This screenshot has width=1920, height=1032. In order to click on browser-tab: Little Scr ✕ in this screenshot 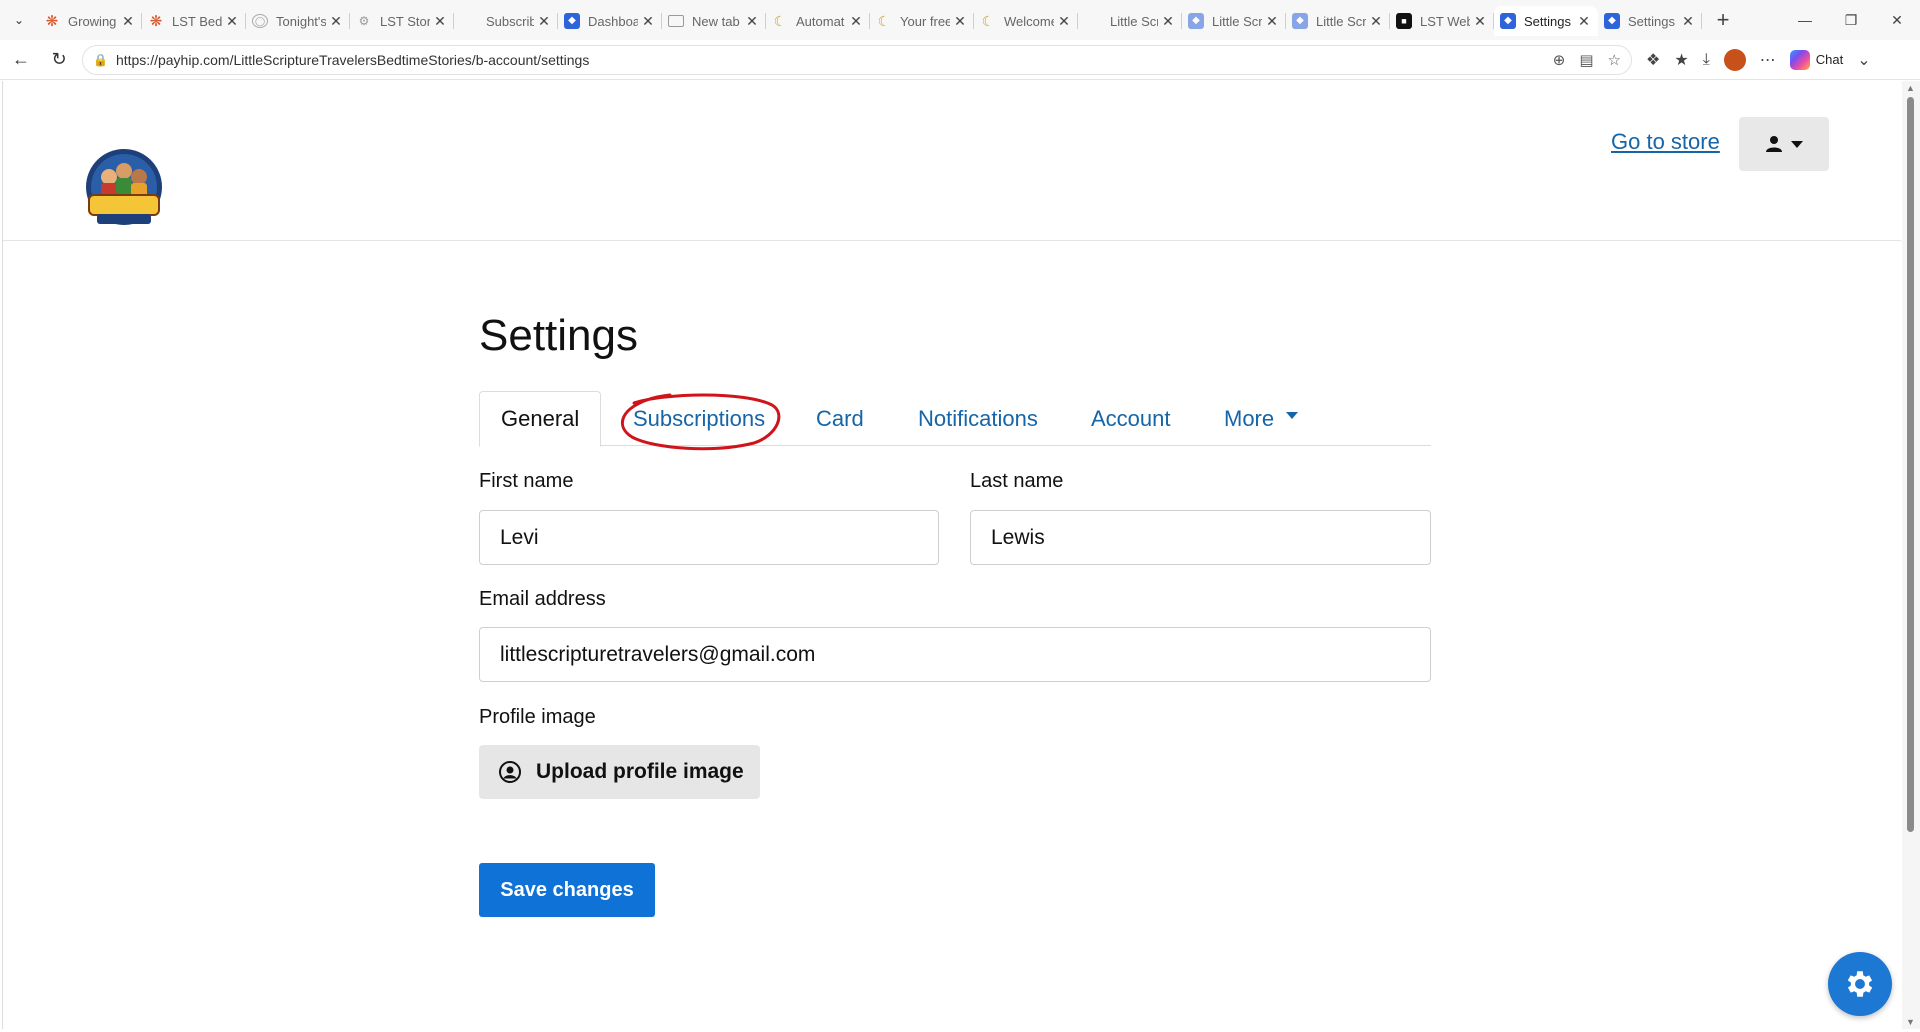, I will do `click(1130, 21)`.